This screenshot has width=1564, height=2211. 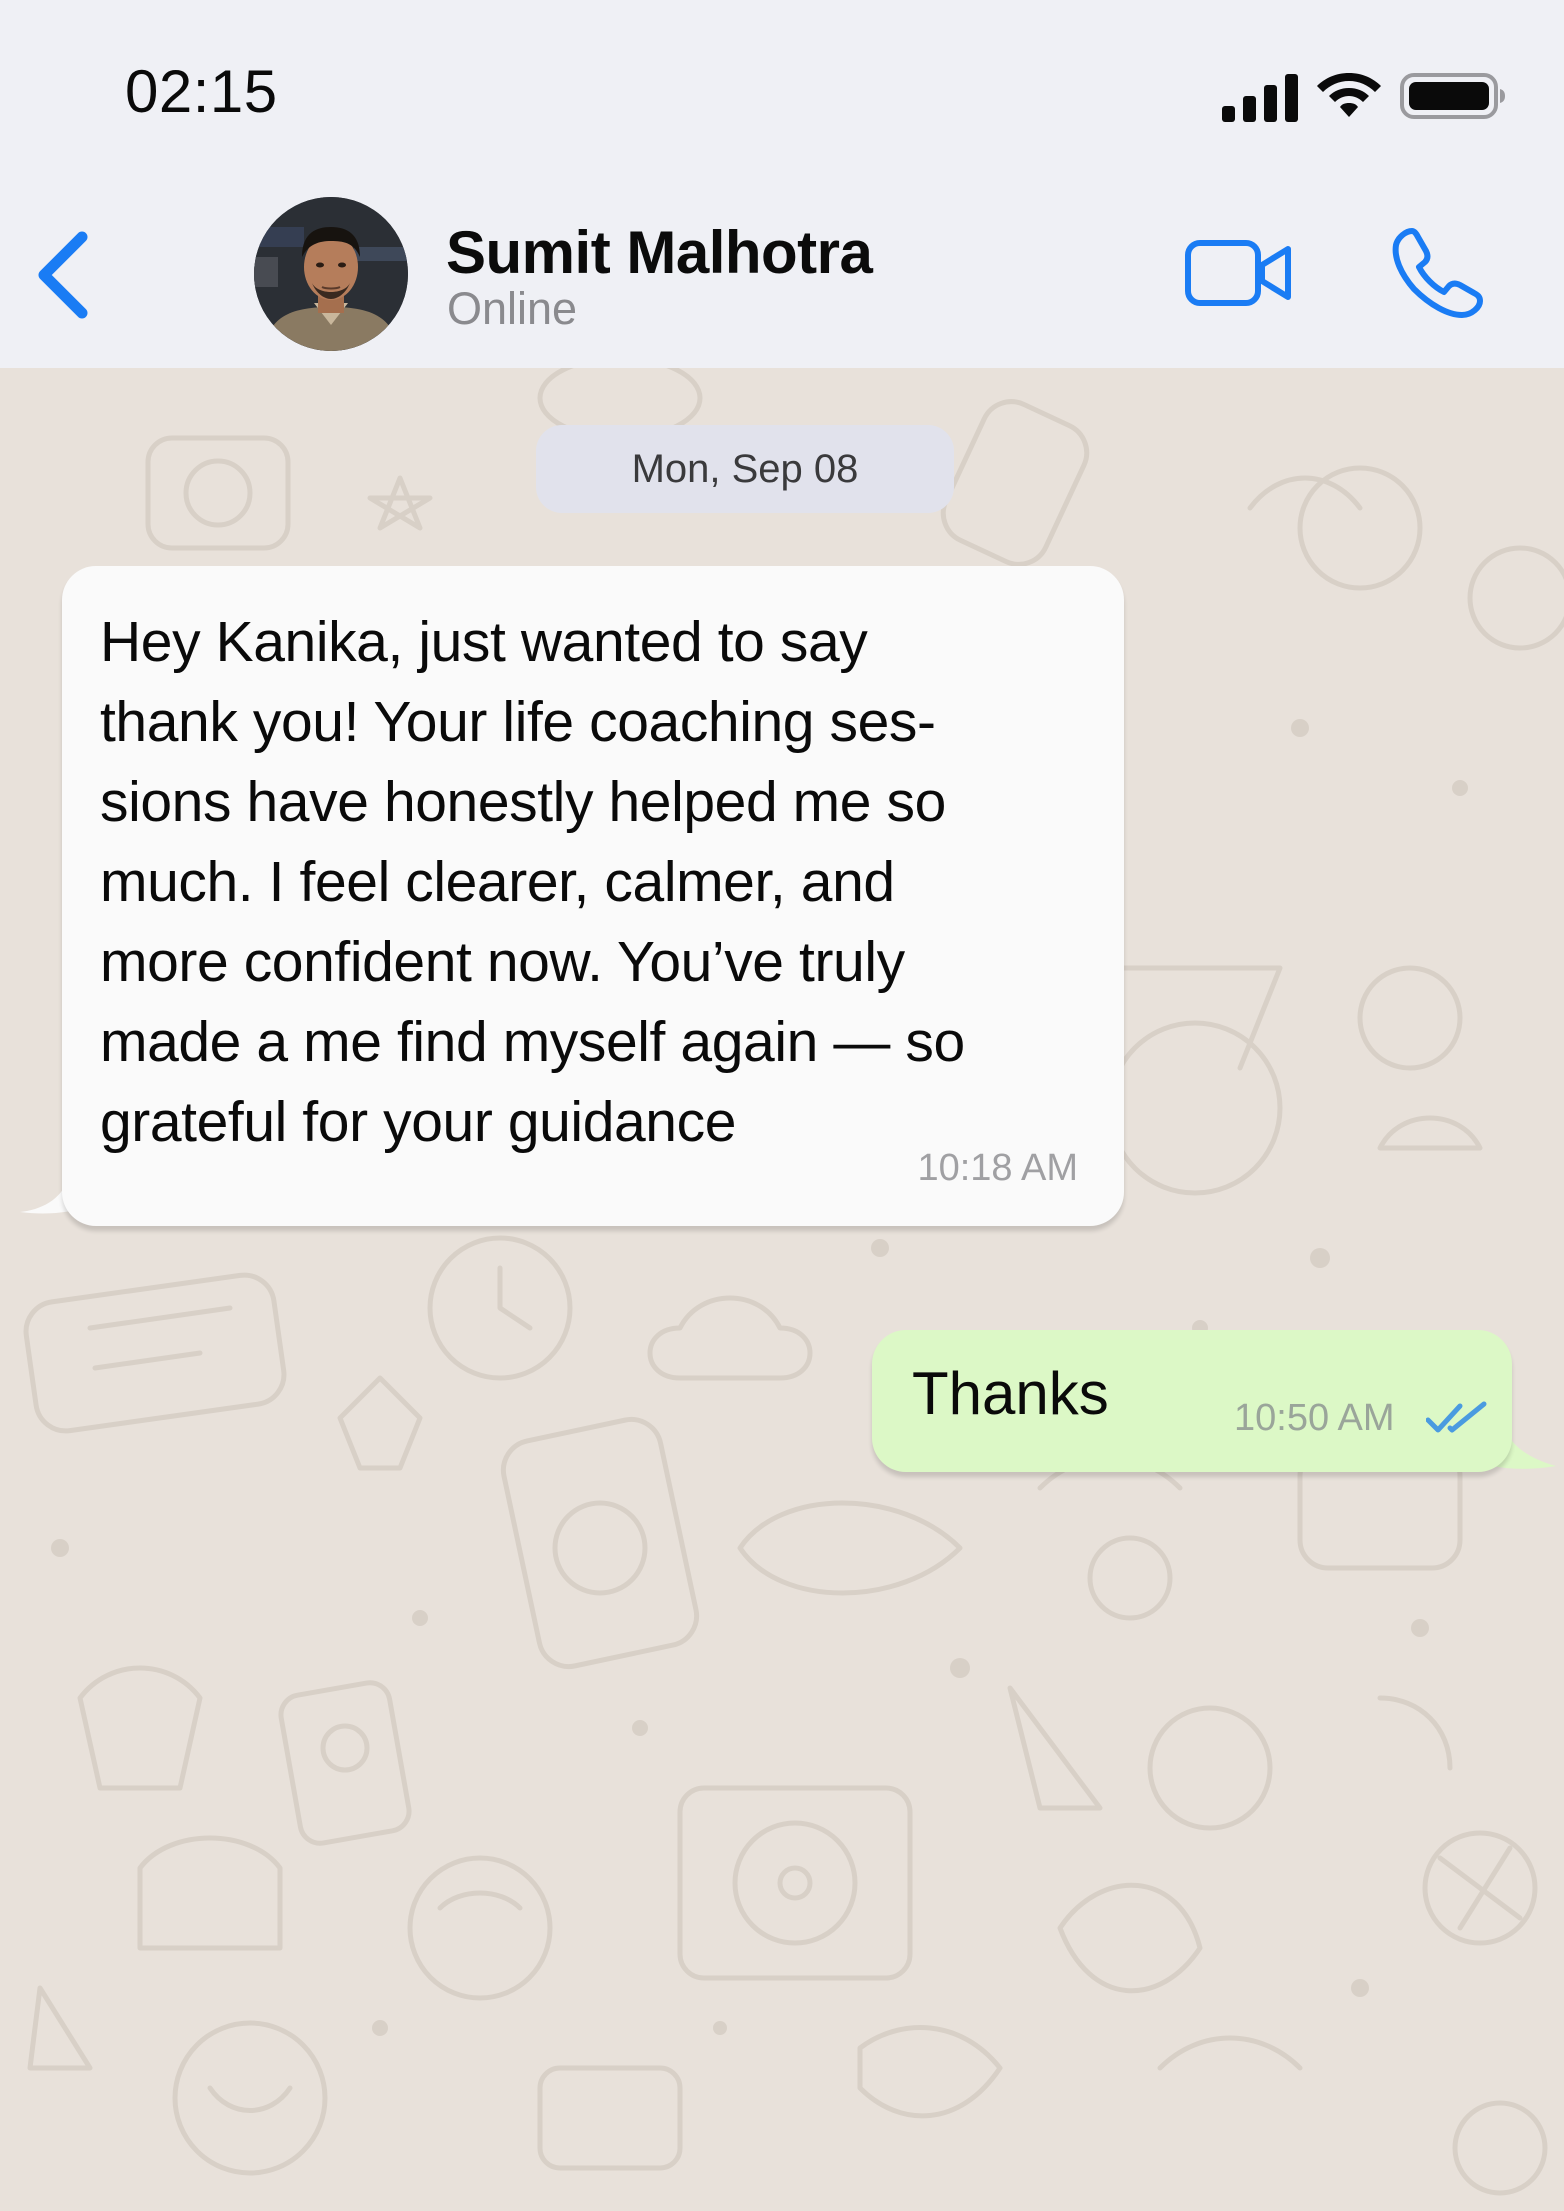 I want to click on status-bar: 02:15, so click(x=782, y=87).